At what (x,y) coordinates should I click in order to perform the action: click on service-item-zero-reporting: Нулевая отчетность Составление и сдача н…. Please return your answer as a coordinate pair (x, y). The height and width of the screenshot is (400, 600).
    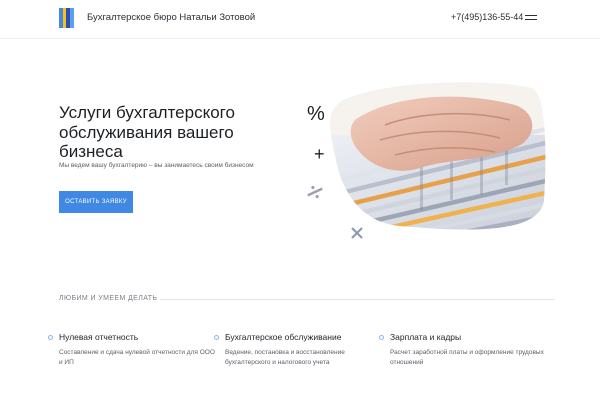
    Looking at the image, I should click on (133, 350).